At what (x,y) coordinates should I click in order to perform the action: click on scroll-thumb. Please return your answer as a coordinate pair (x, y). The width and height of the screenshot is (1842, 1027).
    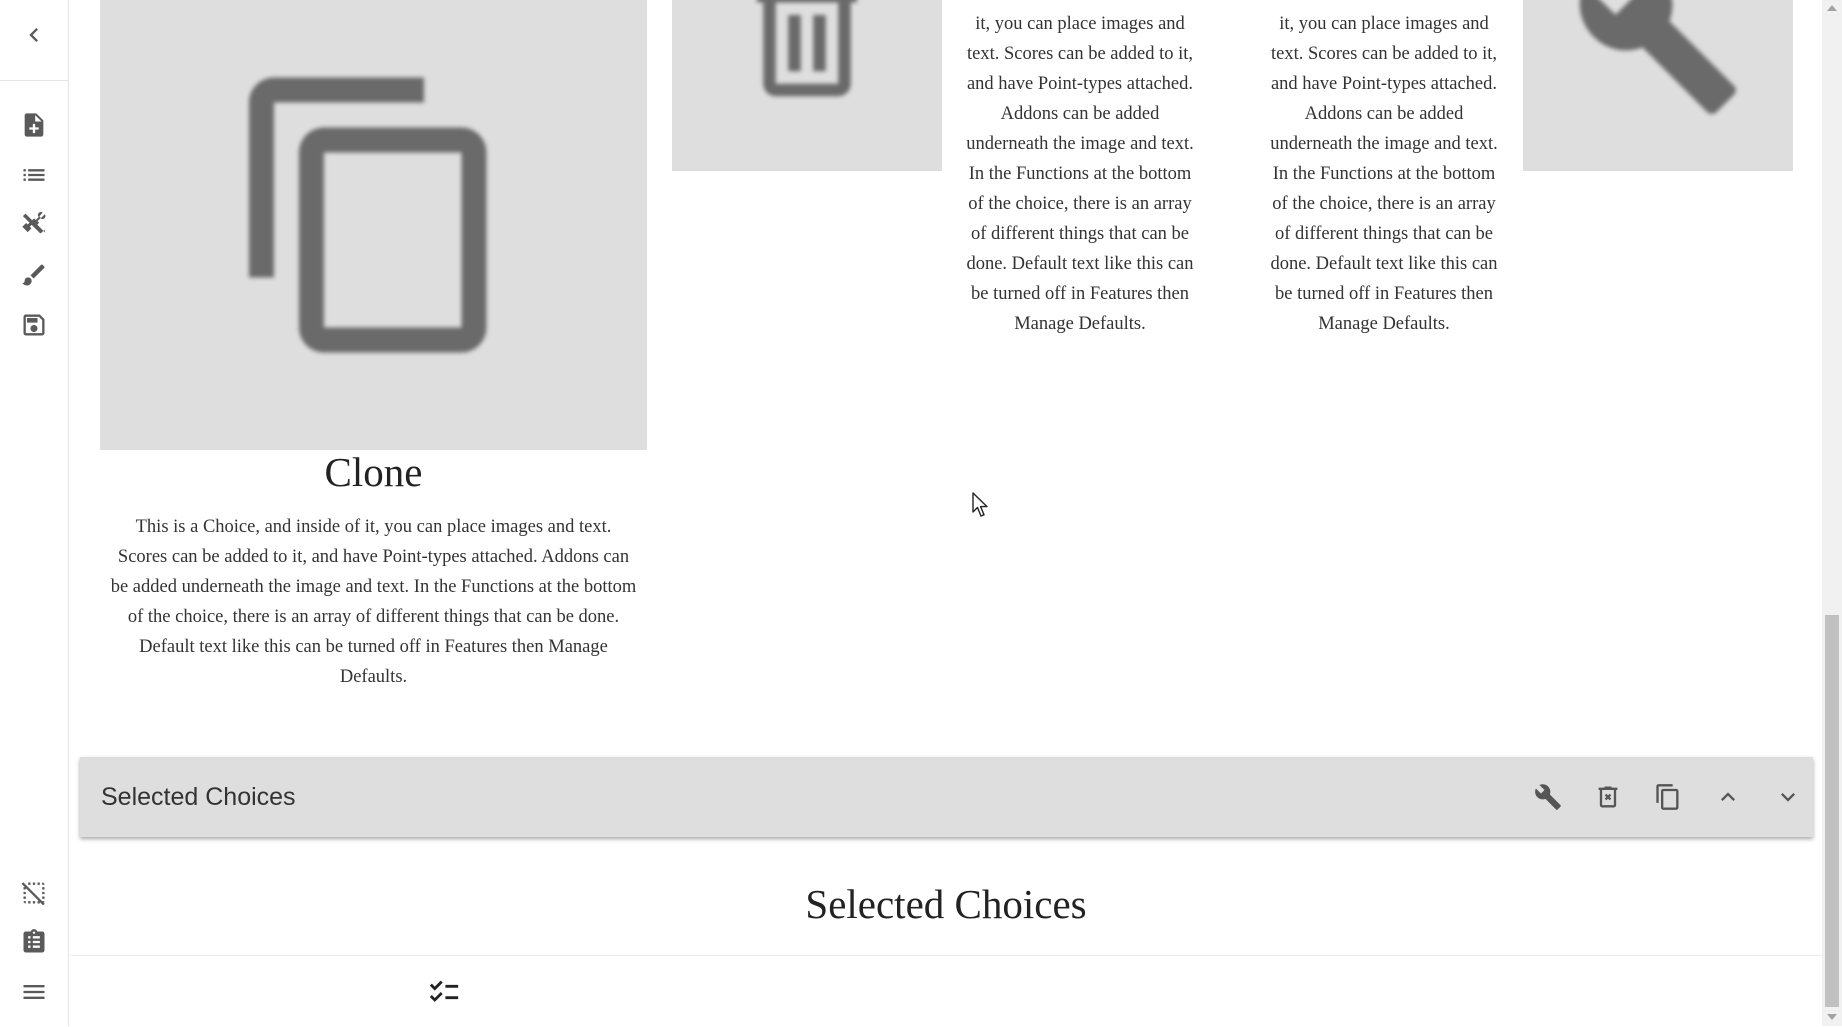
    Looking at the image, I should click on (1832, 811).